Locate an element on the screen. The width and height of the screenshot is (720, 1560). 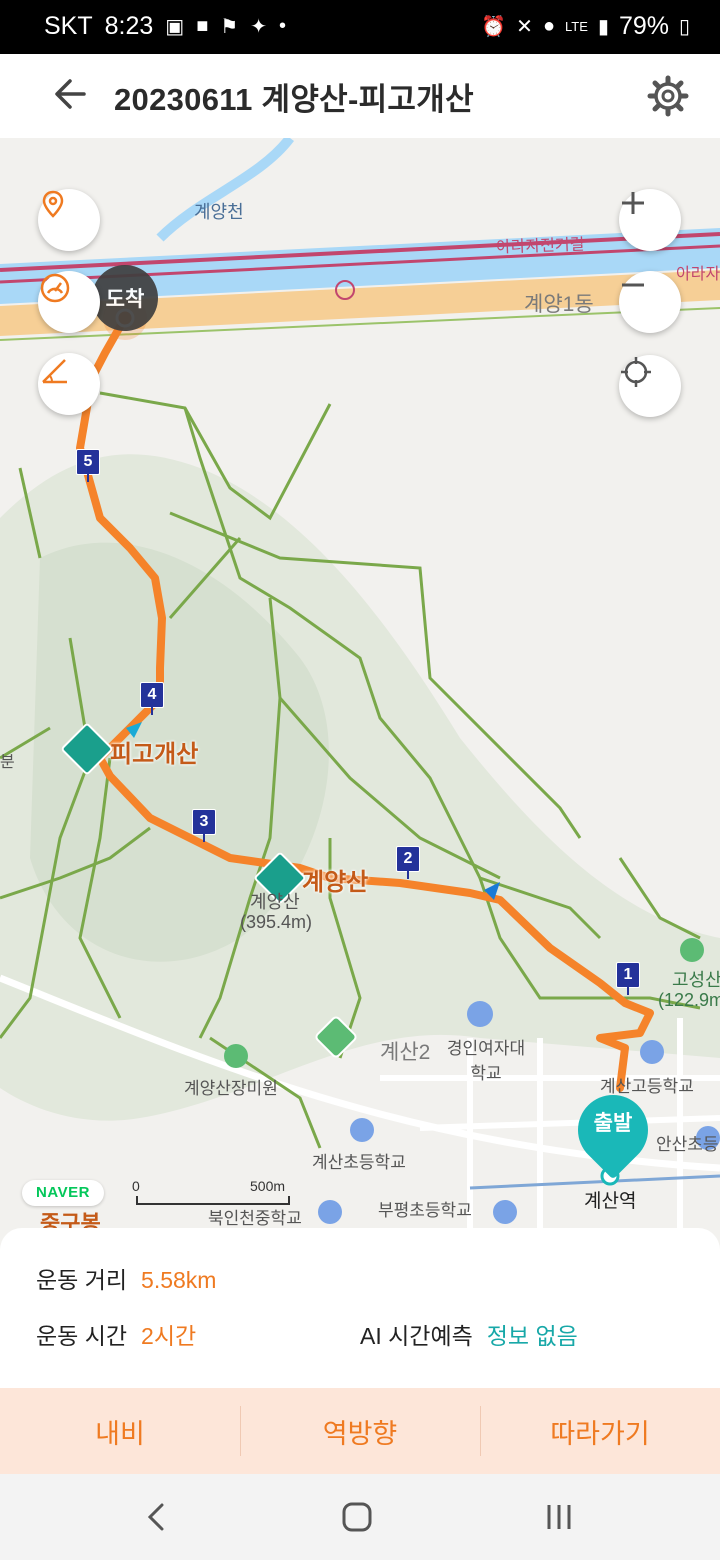
nav-back-icon is located at coordinates (157, 1517).